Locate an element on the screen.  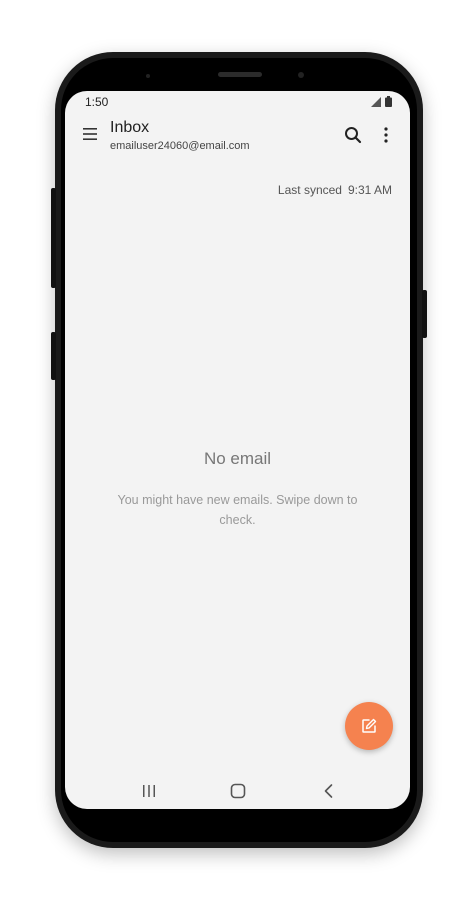
empty-state-title: No email is located at coordinates (237, 458).